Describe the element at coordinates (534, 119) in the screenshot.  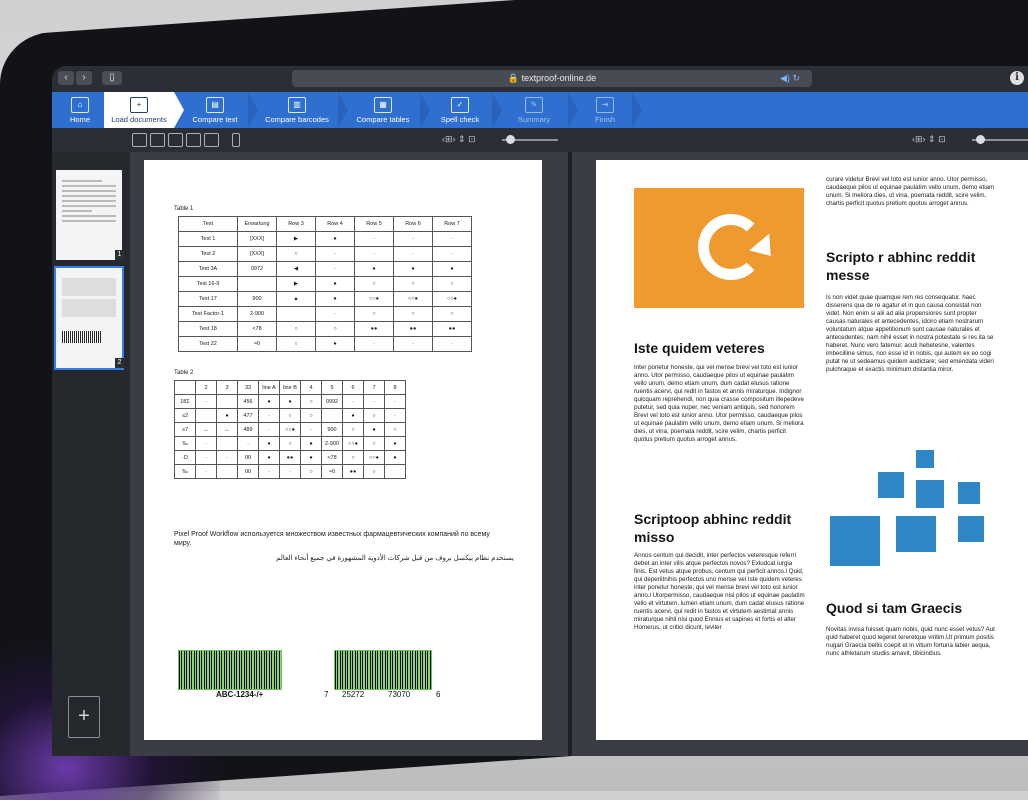
I see `step-label: Summary` at that location.